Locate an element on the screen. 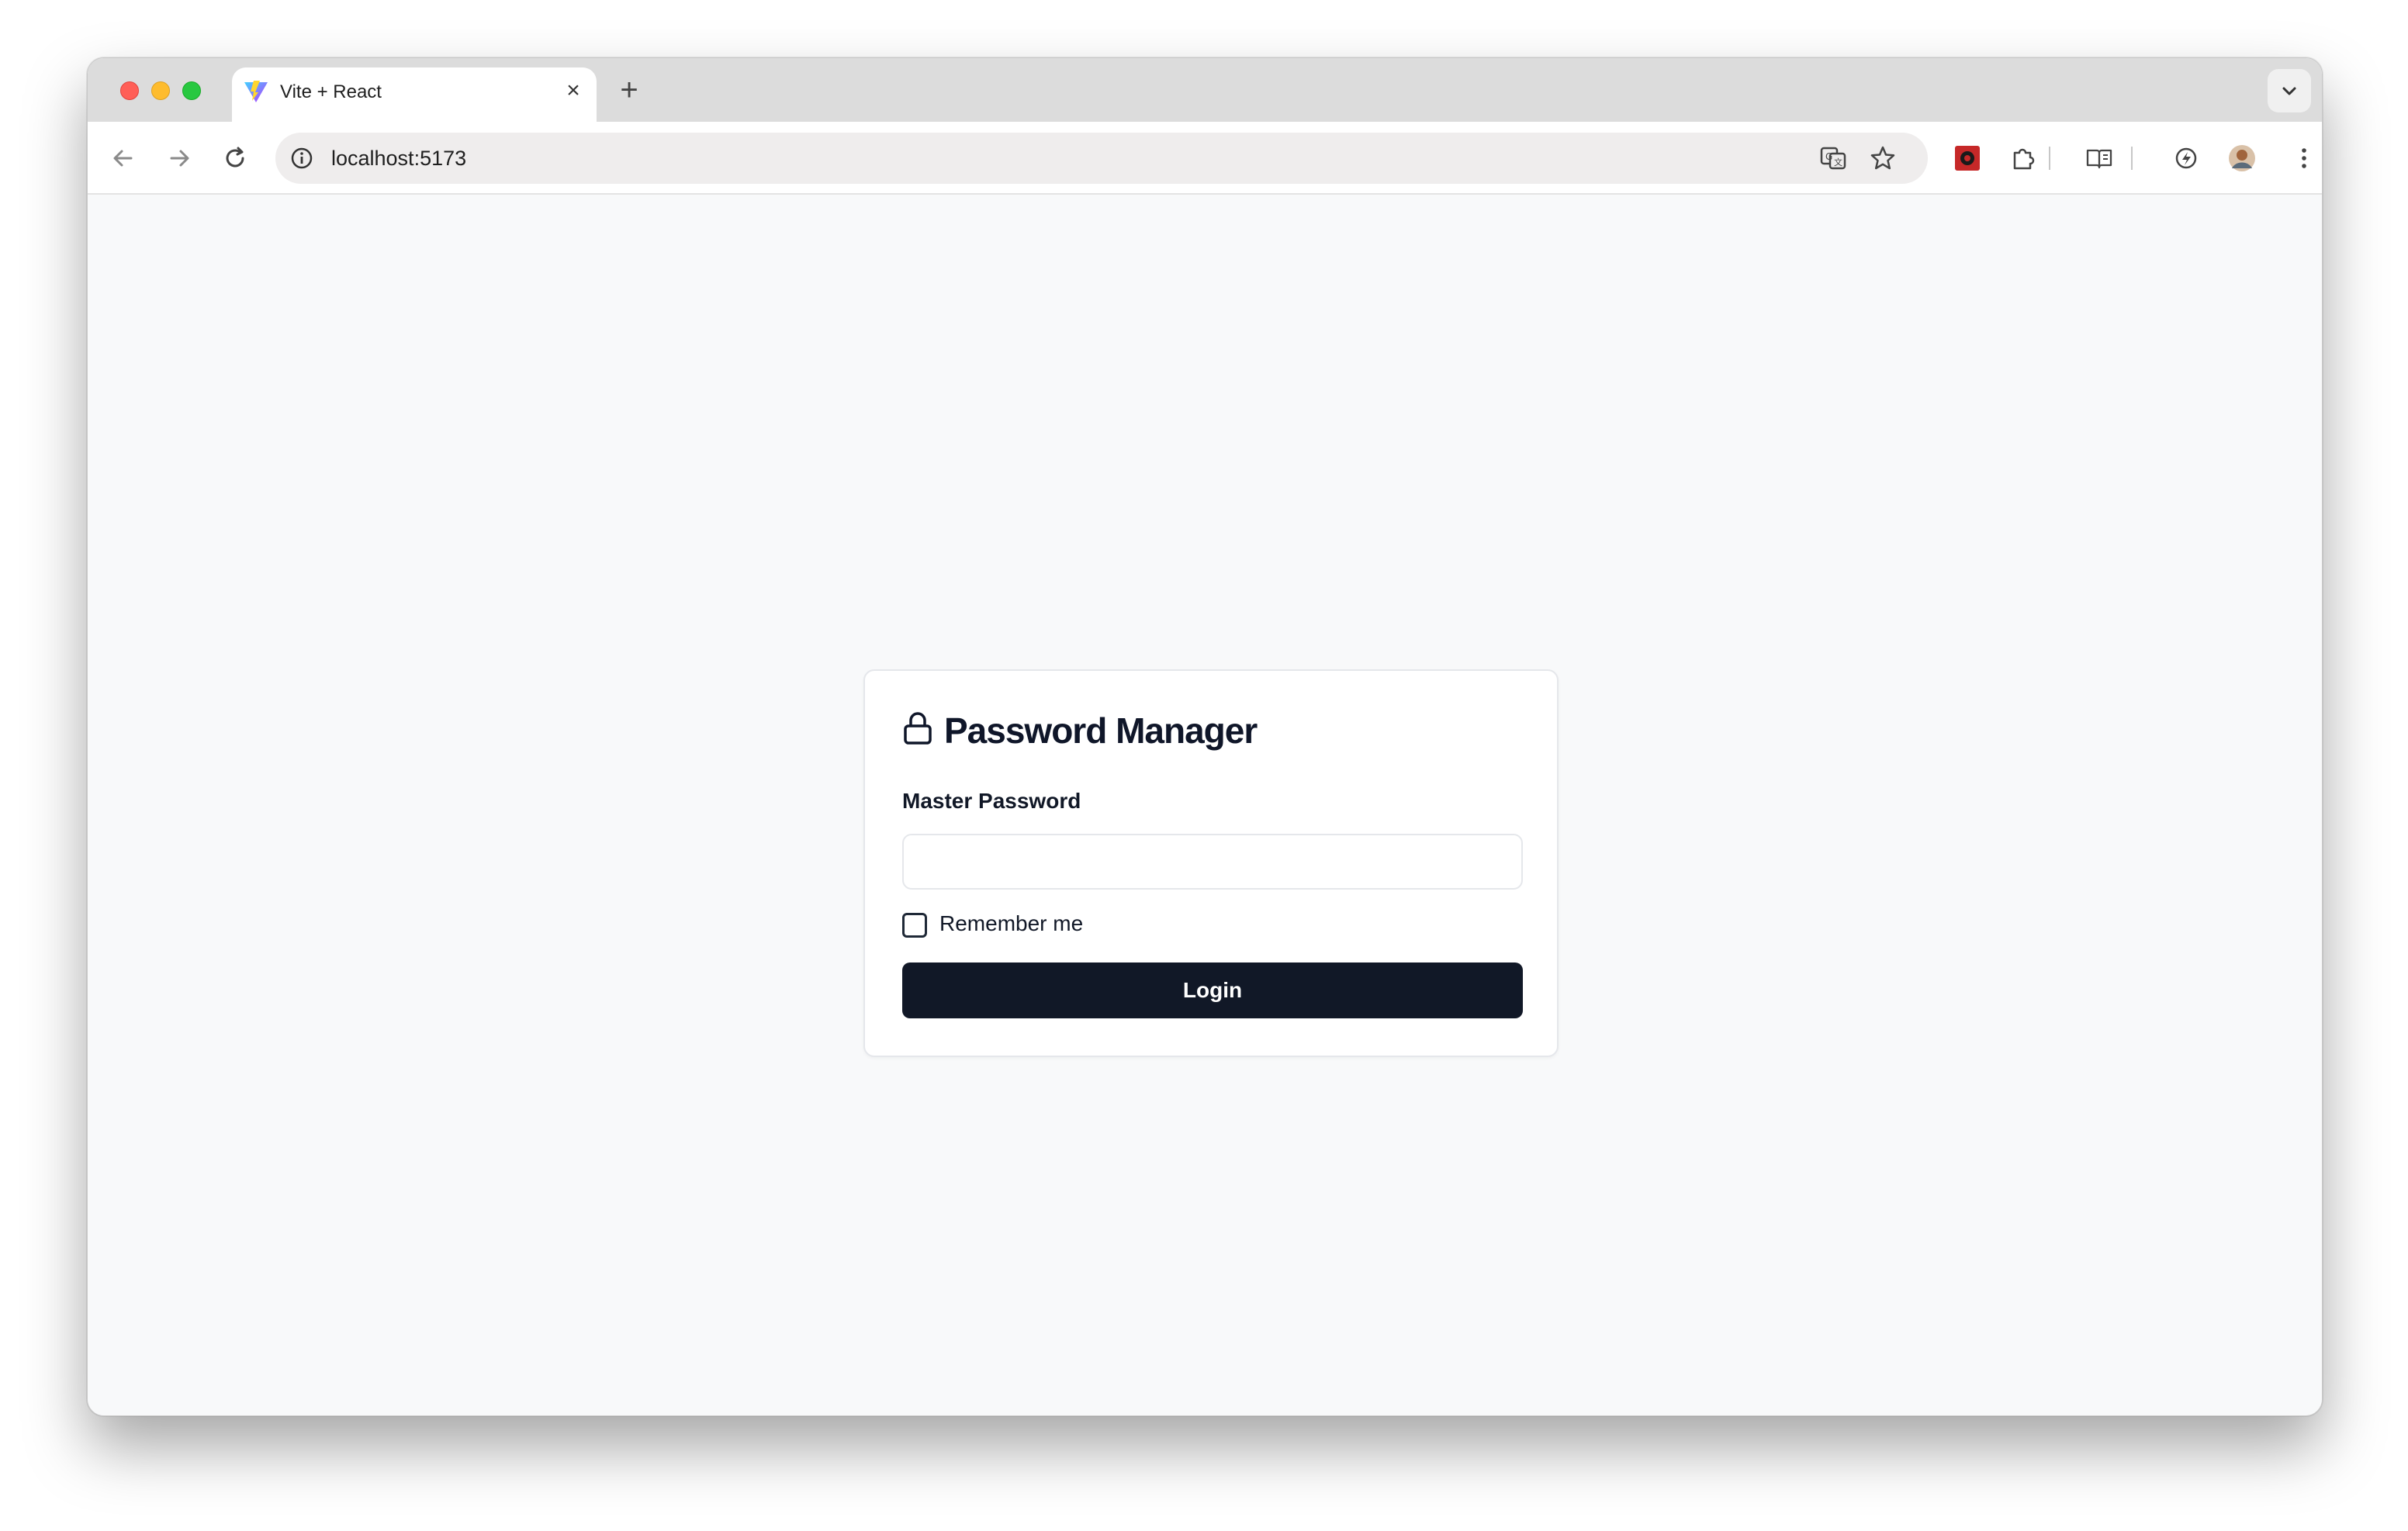 The image size is (2408, 1531). master-password-input is located at coordinates (1212, 862).